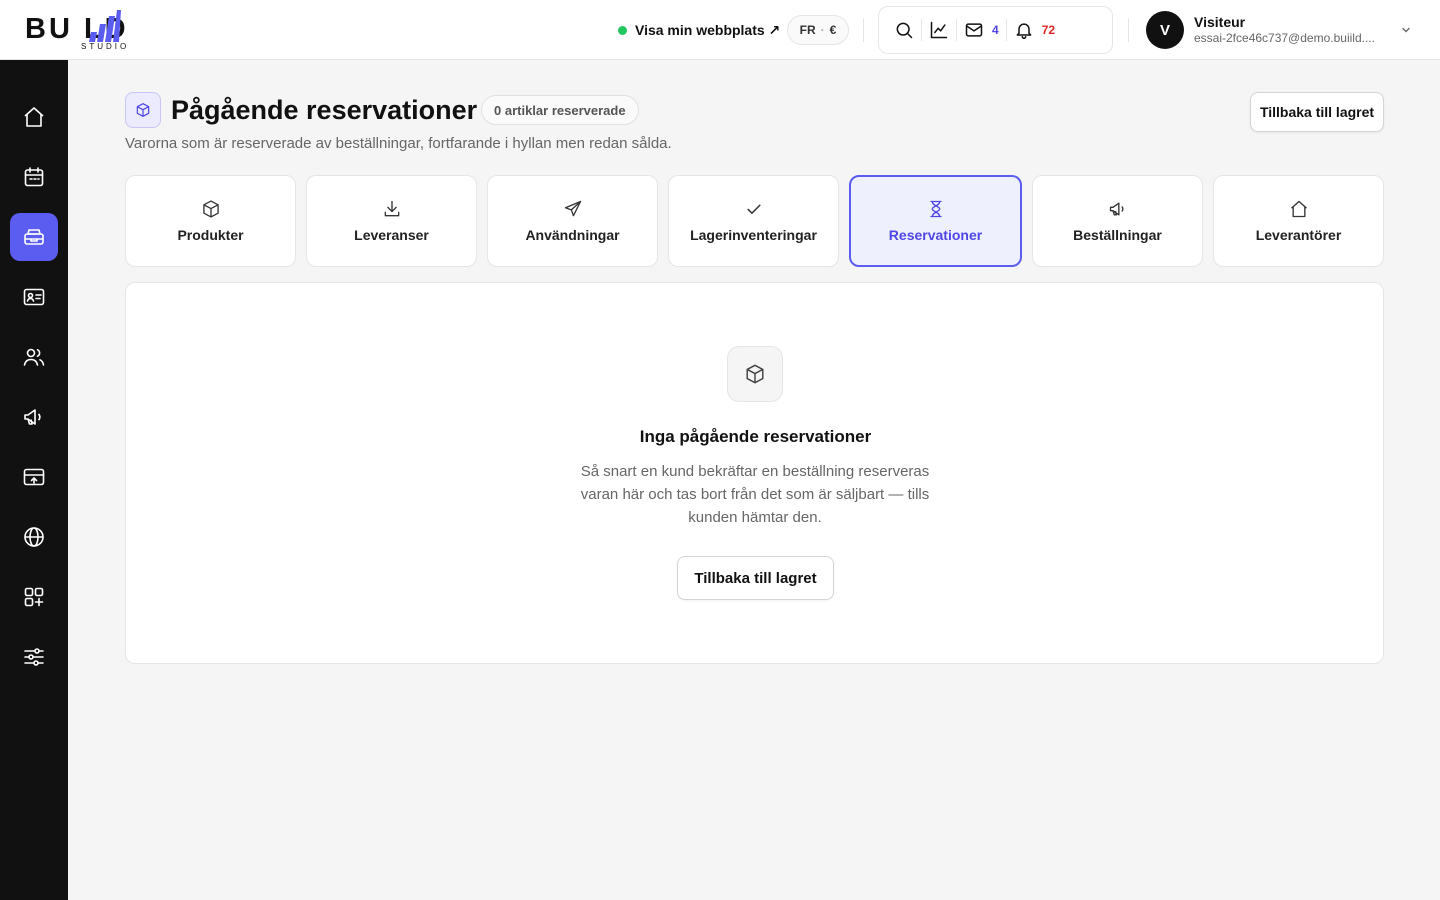  Describe the element at coordinates (807, 30) in the screenshot. I see `locale-label: FR` at that location.